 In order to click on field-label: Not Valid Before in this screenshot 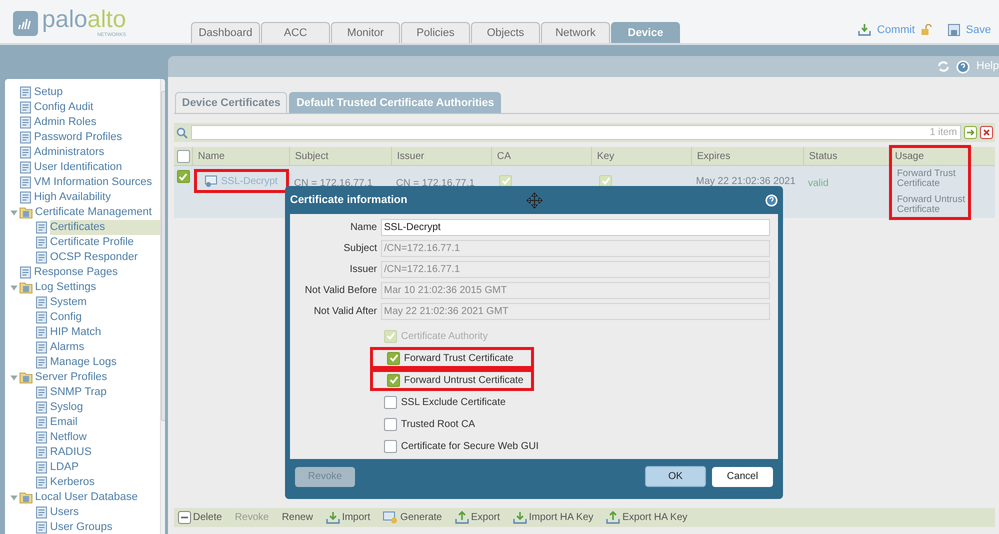, I will do `click(341, 291)`.